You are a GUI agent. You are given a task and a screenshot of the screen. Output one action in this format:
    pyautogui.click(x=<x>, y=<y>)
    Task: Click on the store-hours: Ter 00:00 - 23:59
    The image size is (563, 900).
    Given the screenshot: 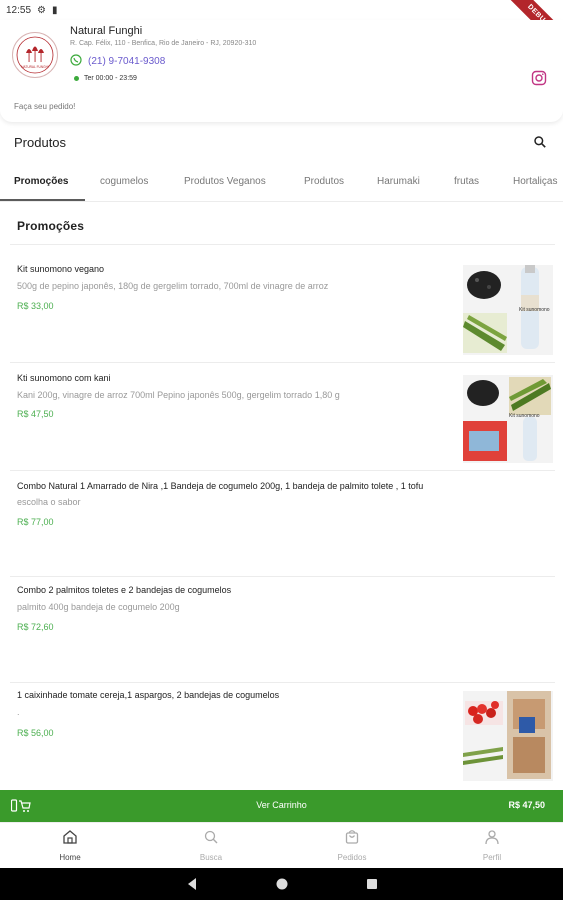 What is the action you would take?
    pyautogui.click(x=105, y=78)
    